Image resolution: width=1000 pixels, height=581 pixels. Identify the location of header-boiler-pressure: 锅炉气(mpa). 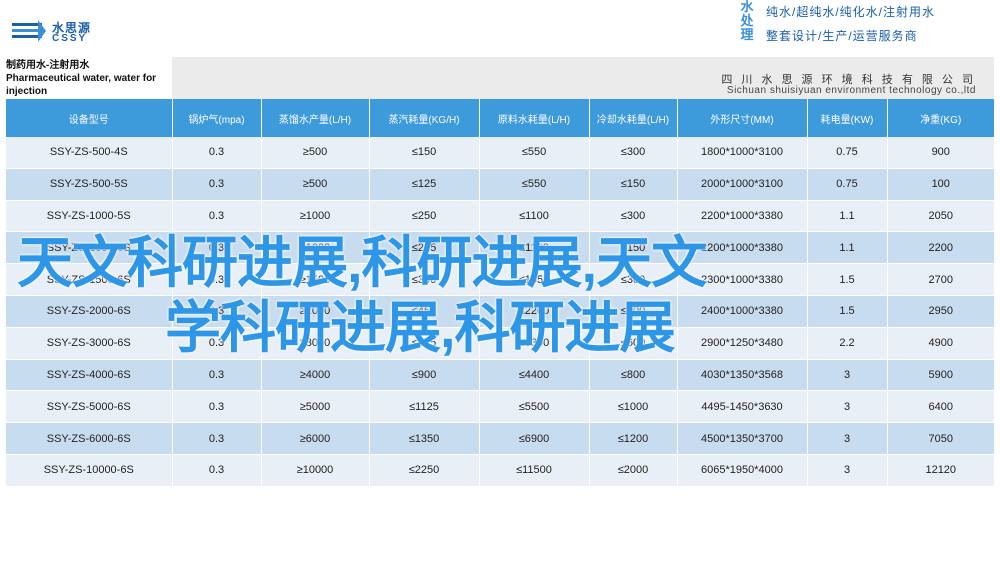
(217, 118).